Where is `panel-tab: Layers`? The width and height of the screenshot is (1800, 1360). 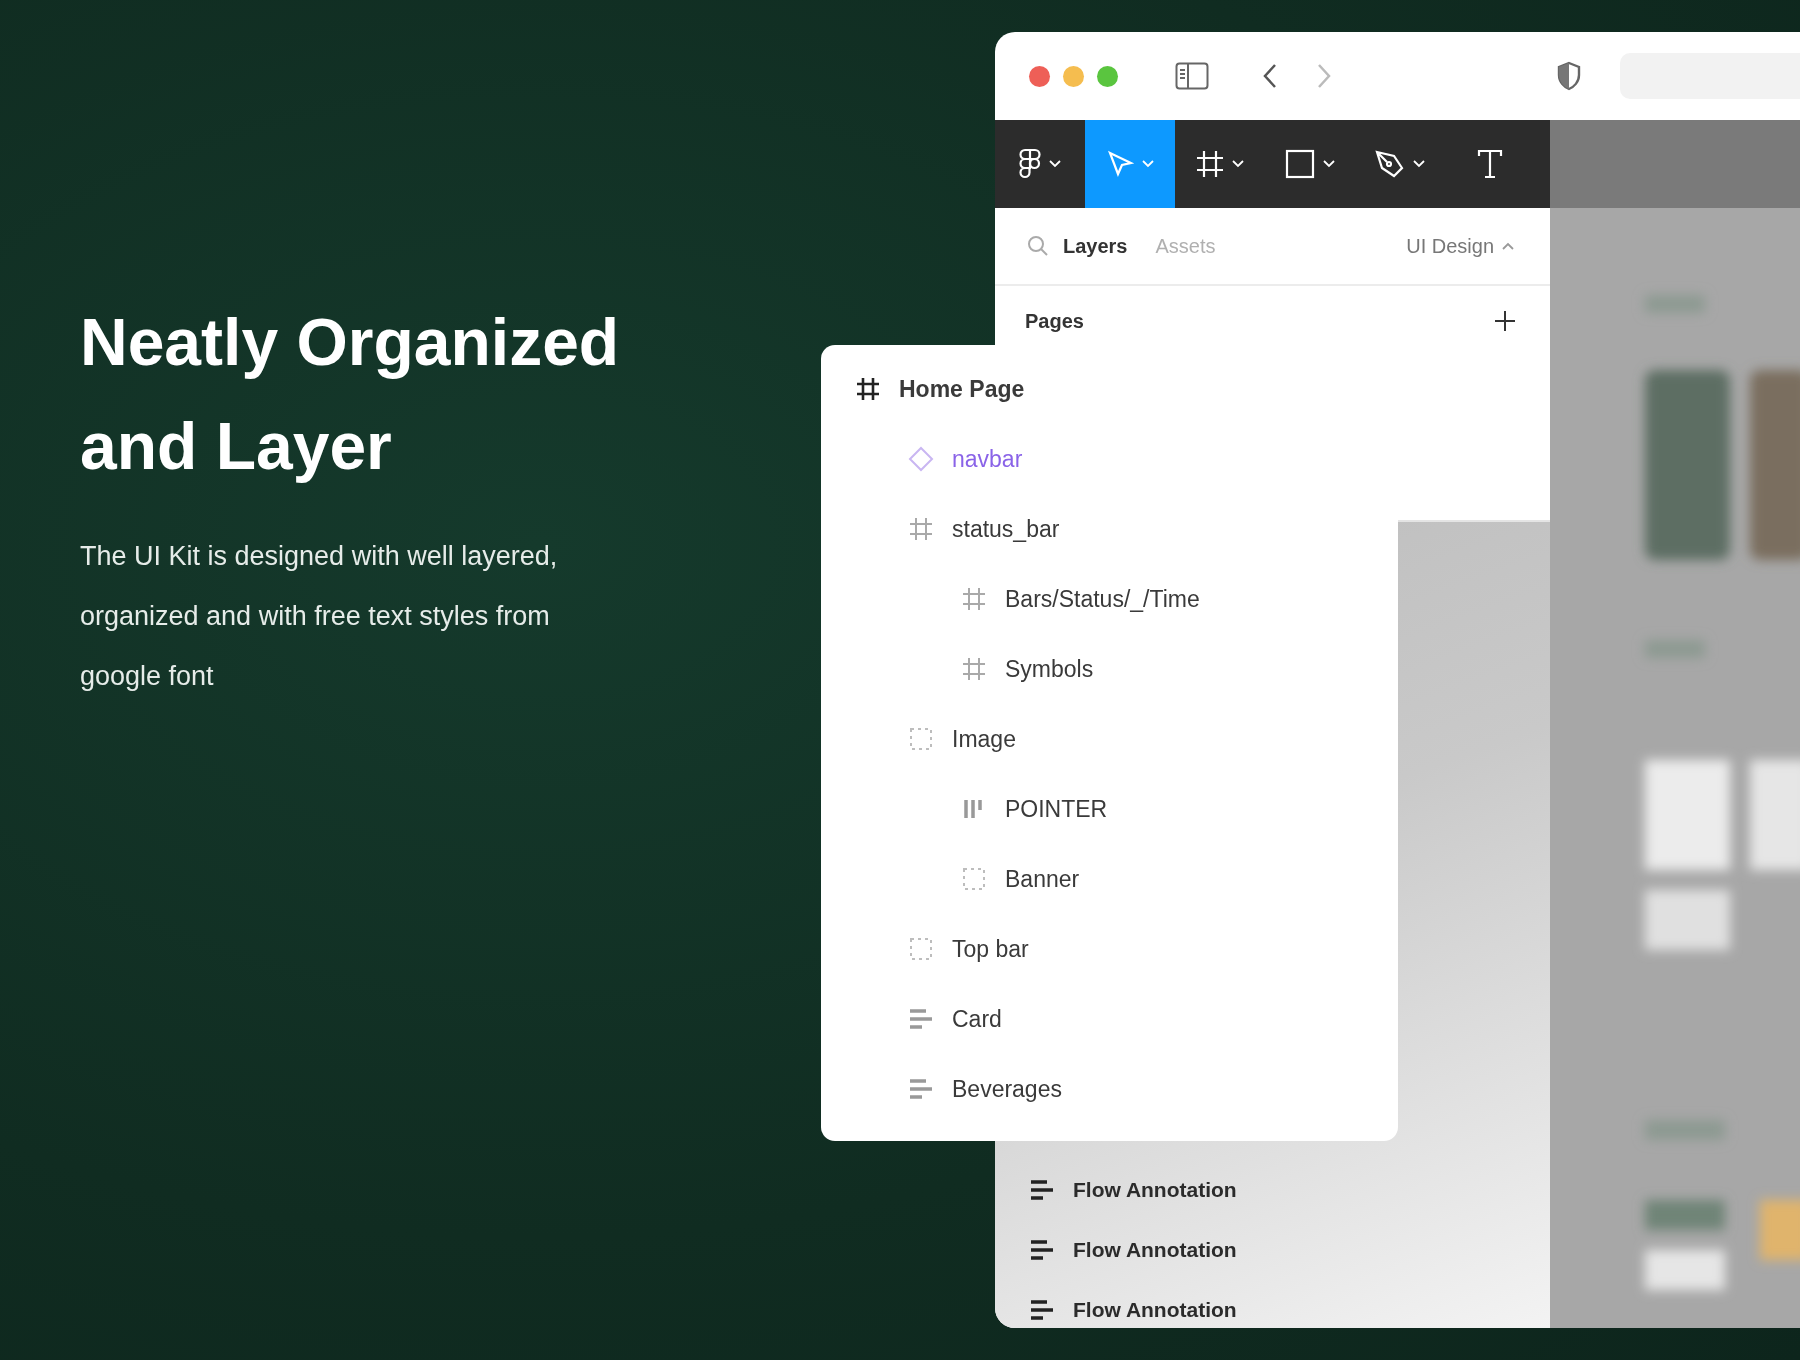 panel-tab: Layers is located at coordinates (1095, 246).